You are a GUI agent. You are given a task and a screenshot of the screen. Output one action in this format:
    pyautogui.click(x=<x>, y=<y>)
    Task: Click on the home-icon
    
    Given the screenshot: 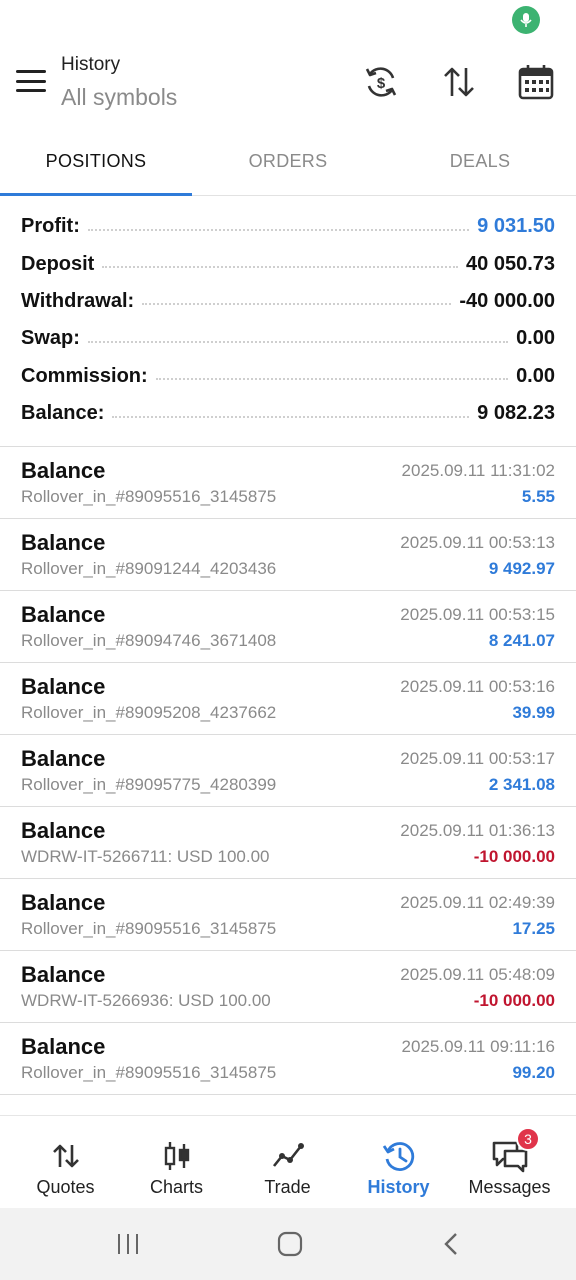 What is the action you would take?
    pyautogui.click(x=290, y=1244)
    